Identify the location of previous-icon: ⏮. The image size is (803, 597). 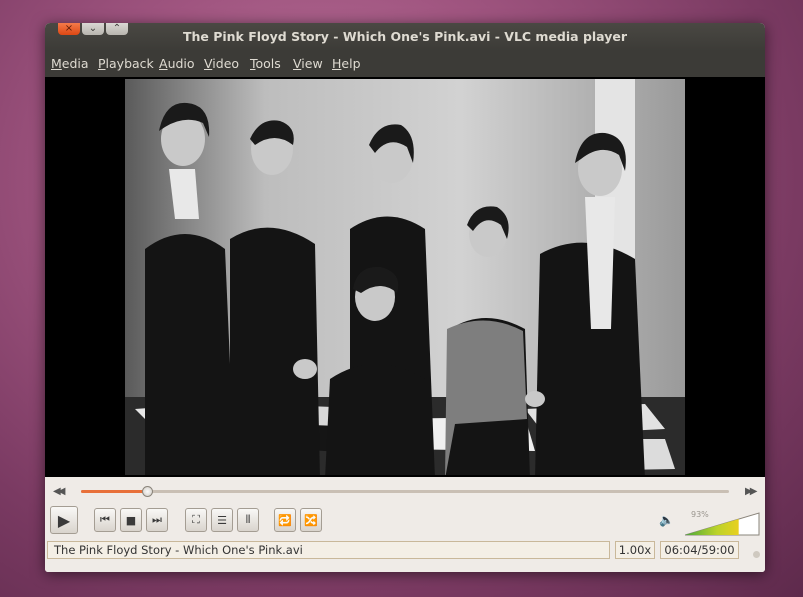
(105, 519).